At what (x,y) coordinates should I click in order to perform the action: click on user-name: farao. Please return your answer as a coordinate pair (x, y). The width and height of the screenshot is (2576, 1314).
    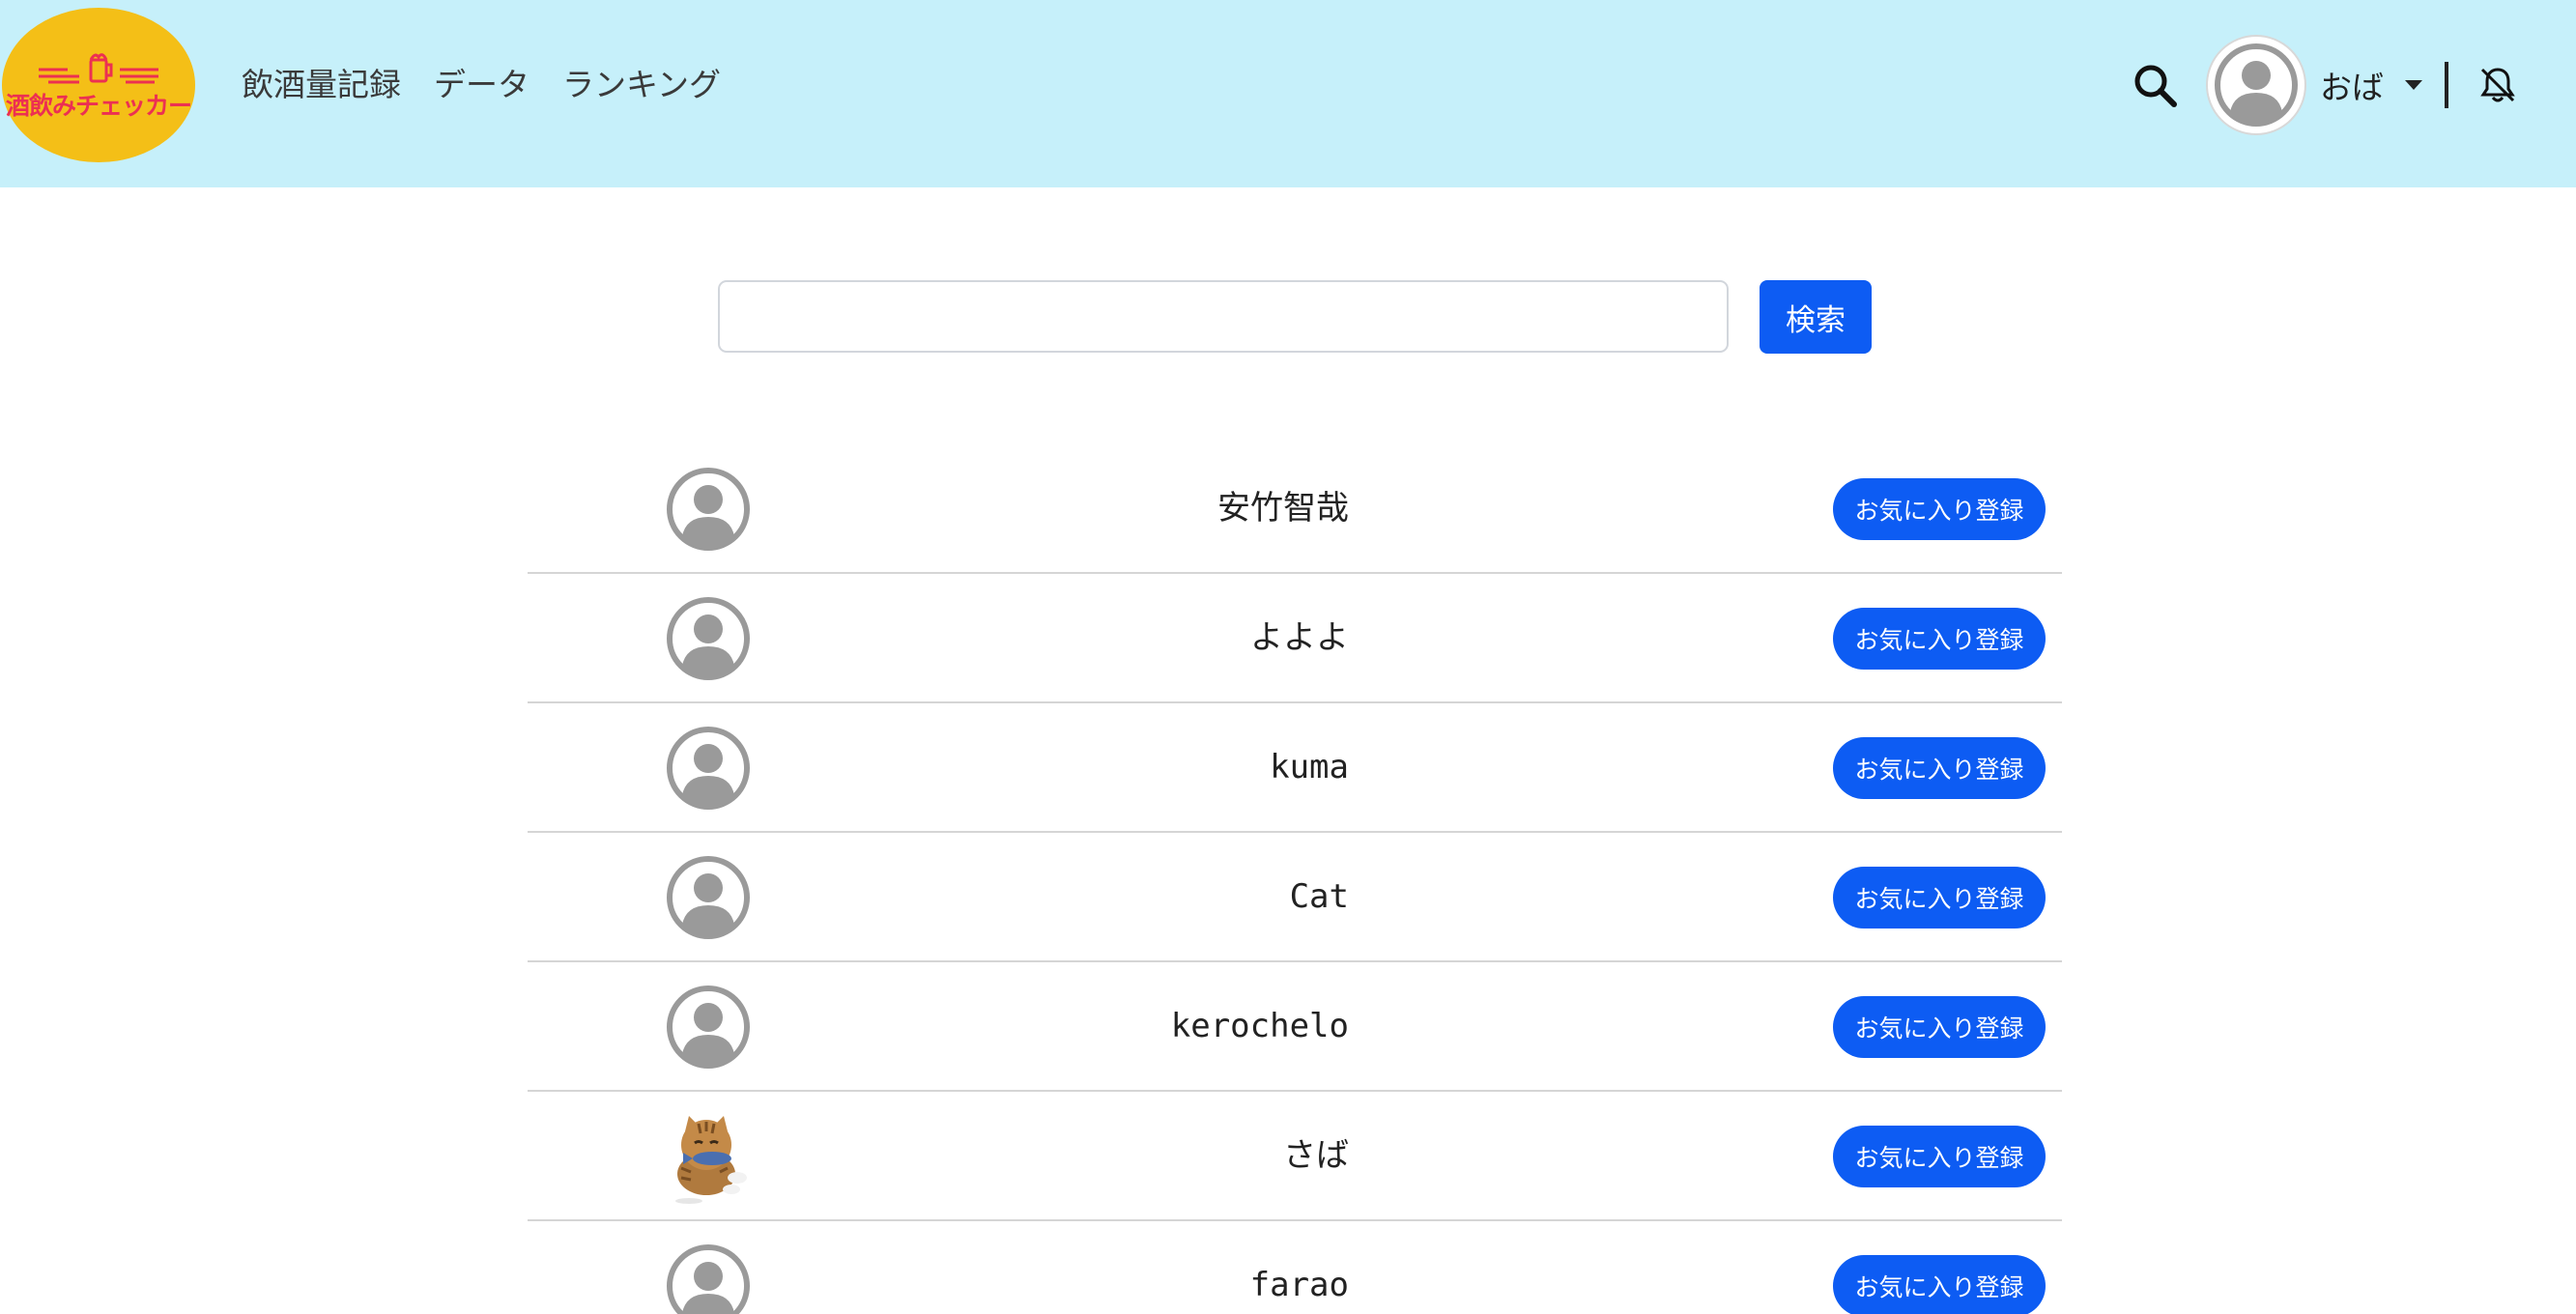
    Looking at the image, I should click on (1300, 1285).